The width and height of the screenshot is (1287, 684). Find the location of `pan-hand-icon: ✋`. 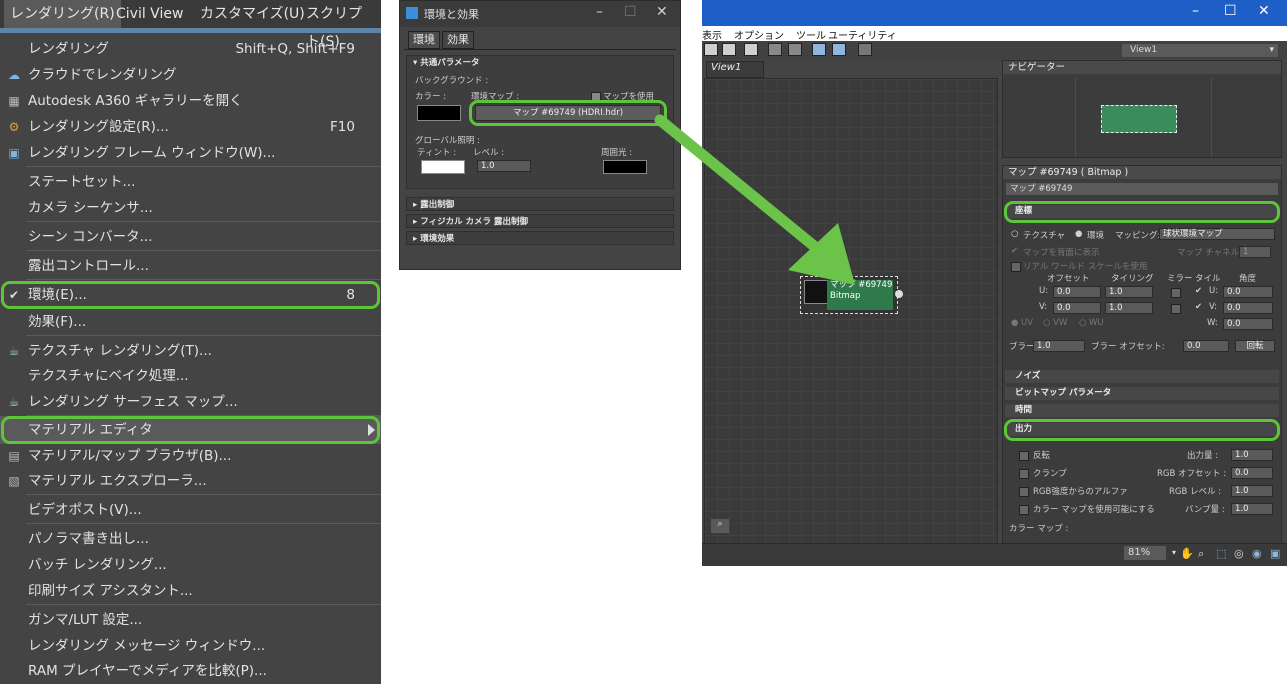

pan-hand-icon: ✋ is located at coordinates (1187, 553).